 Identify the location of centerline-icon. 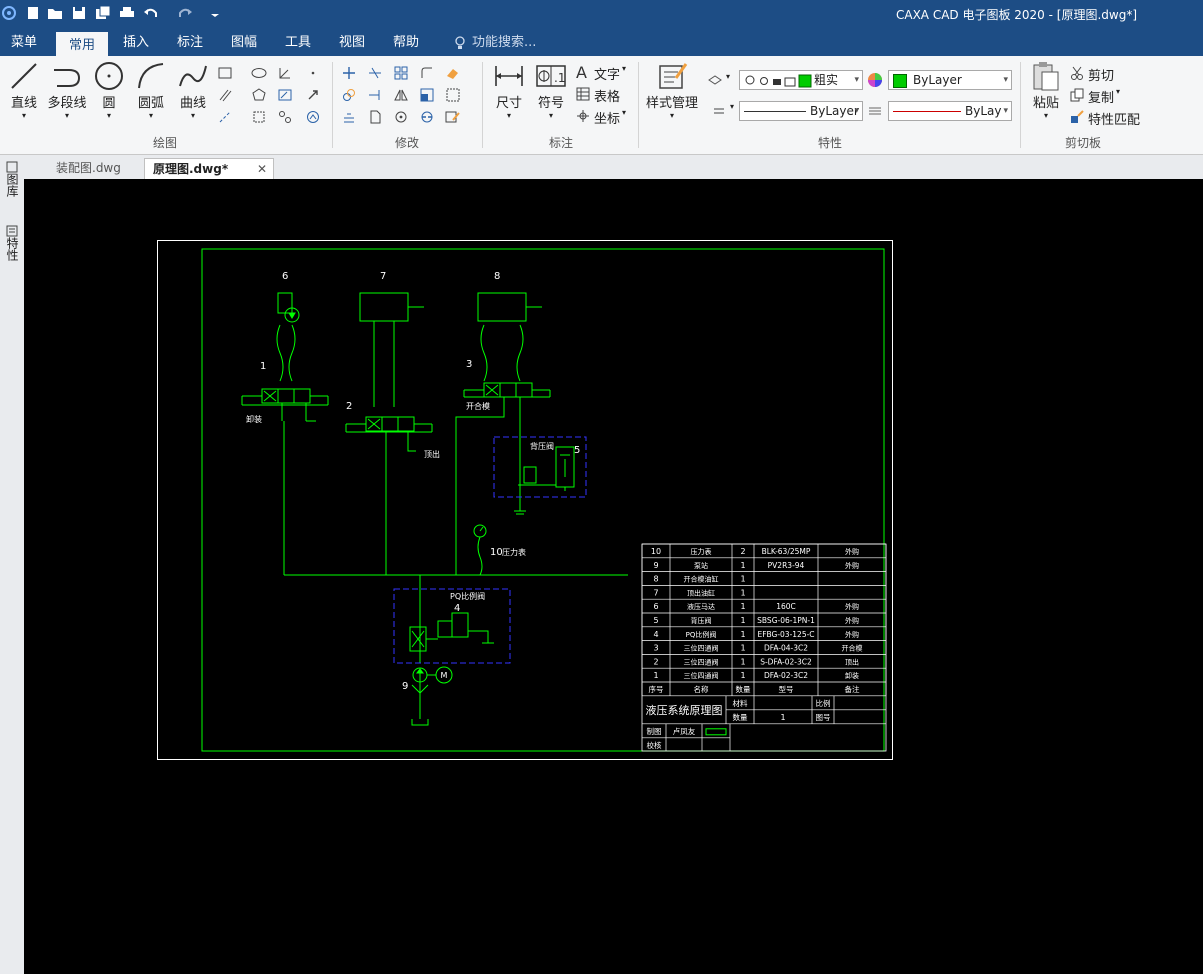
(225, 117).